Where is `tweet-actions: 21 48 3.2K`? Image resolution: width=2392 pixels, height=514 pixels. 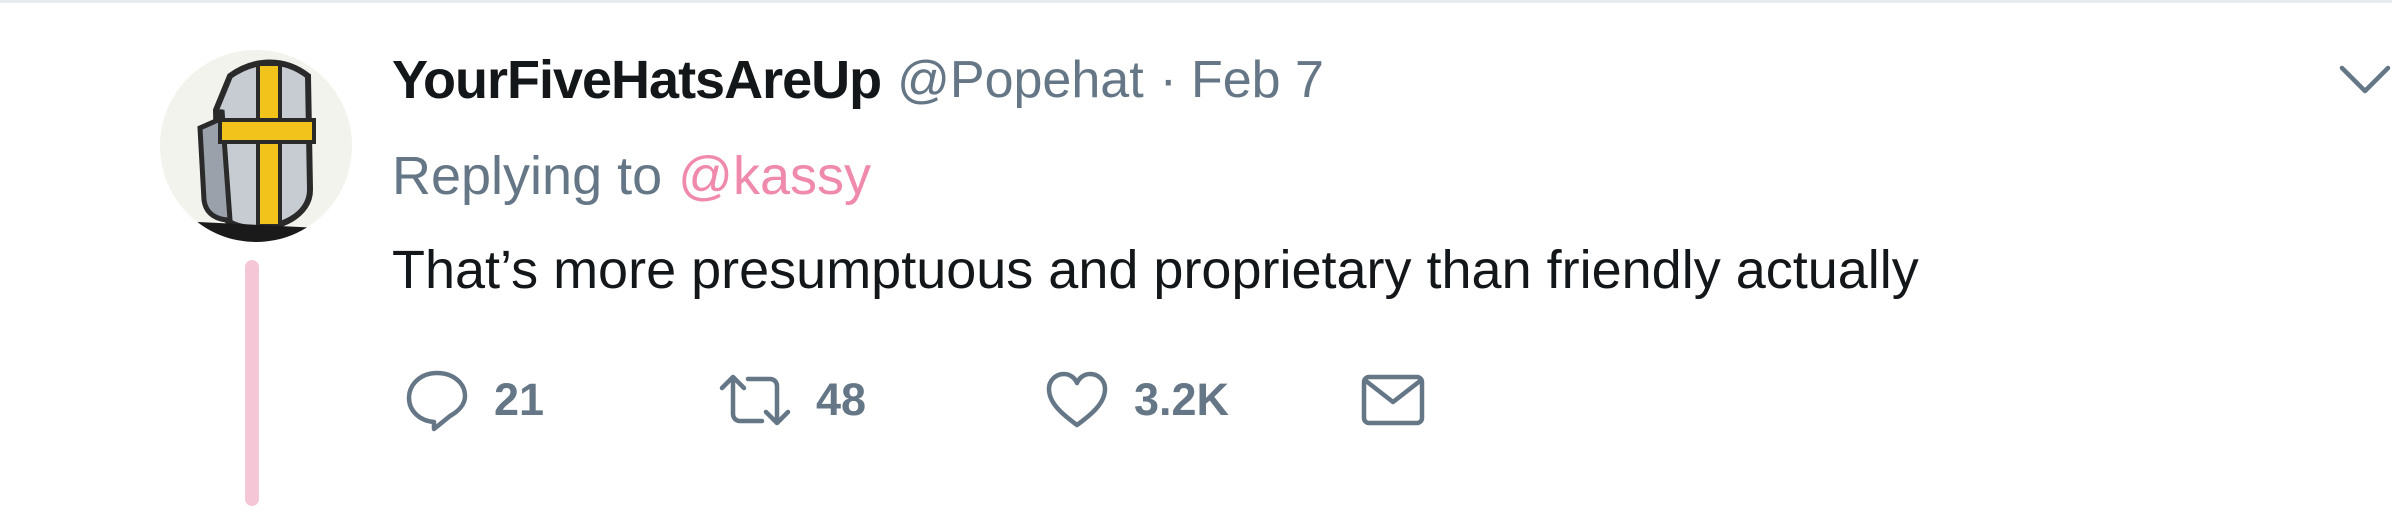 tweet-actions: 21 48 3.2K is located at coordinates (942, 400).